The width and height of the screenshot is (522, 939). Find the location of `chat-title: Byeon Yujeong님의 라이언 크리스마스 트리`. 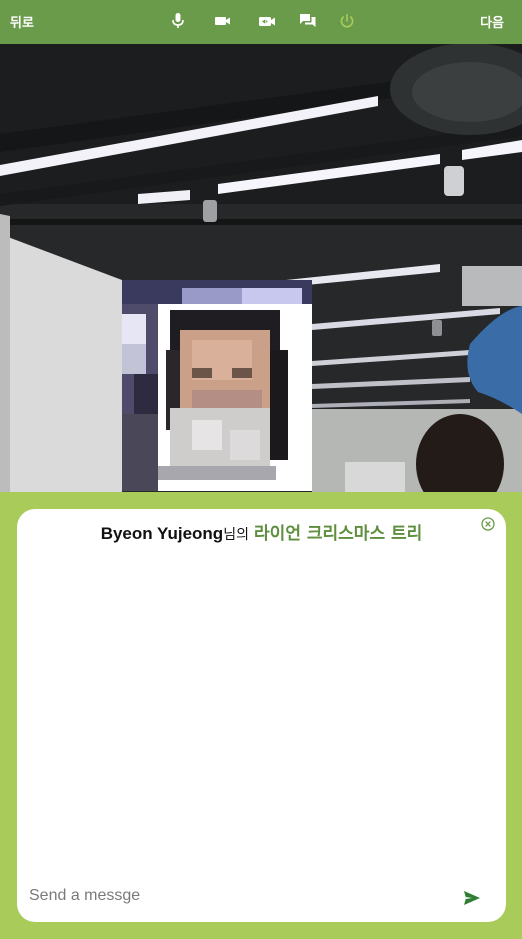

chat-title: Byeon Yujeong님의 라이언 크리스마스 트리 is located at coordinates (261, 531).